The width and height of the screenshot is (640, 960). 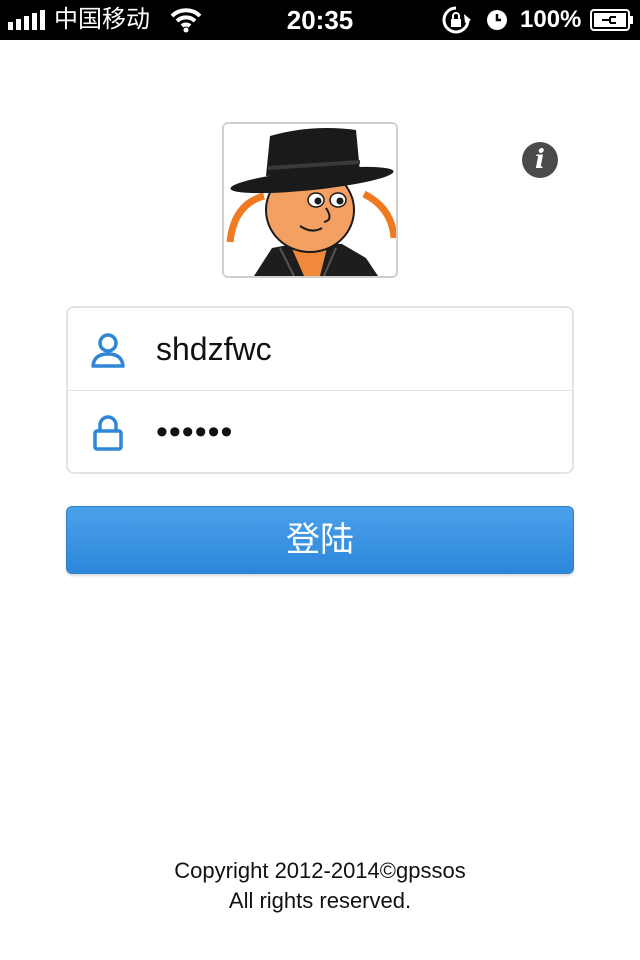 I want to click on avatar, so click(x=310, y=200).